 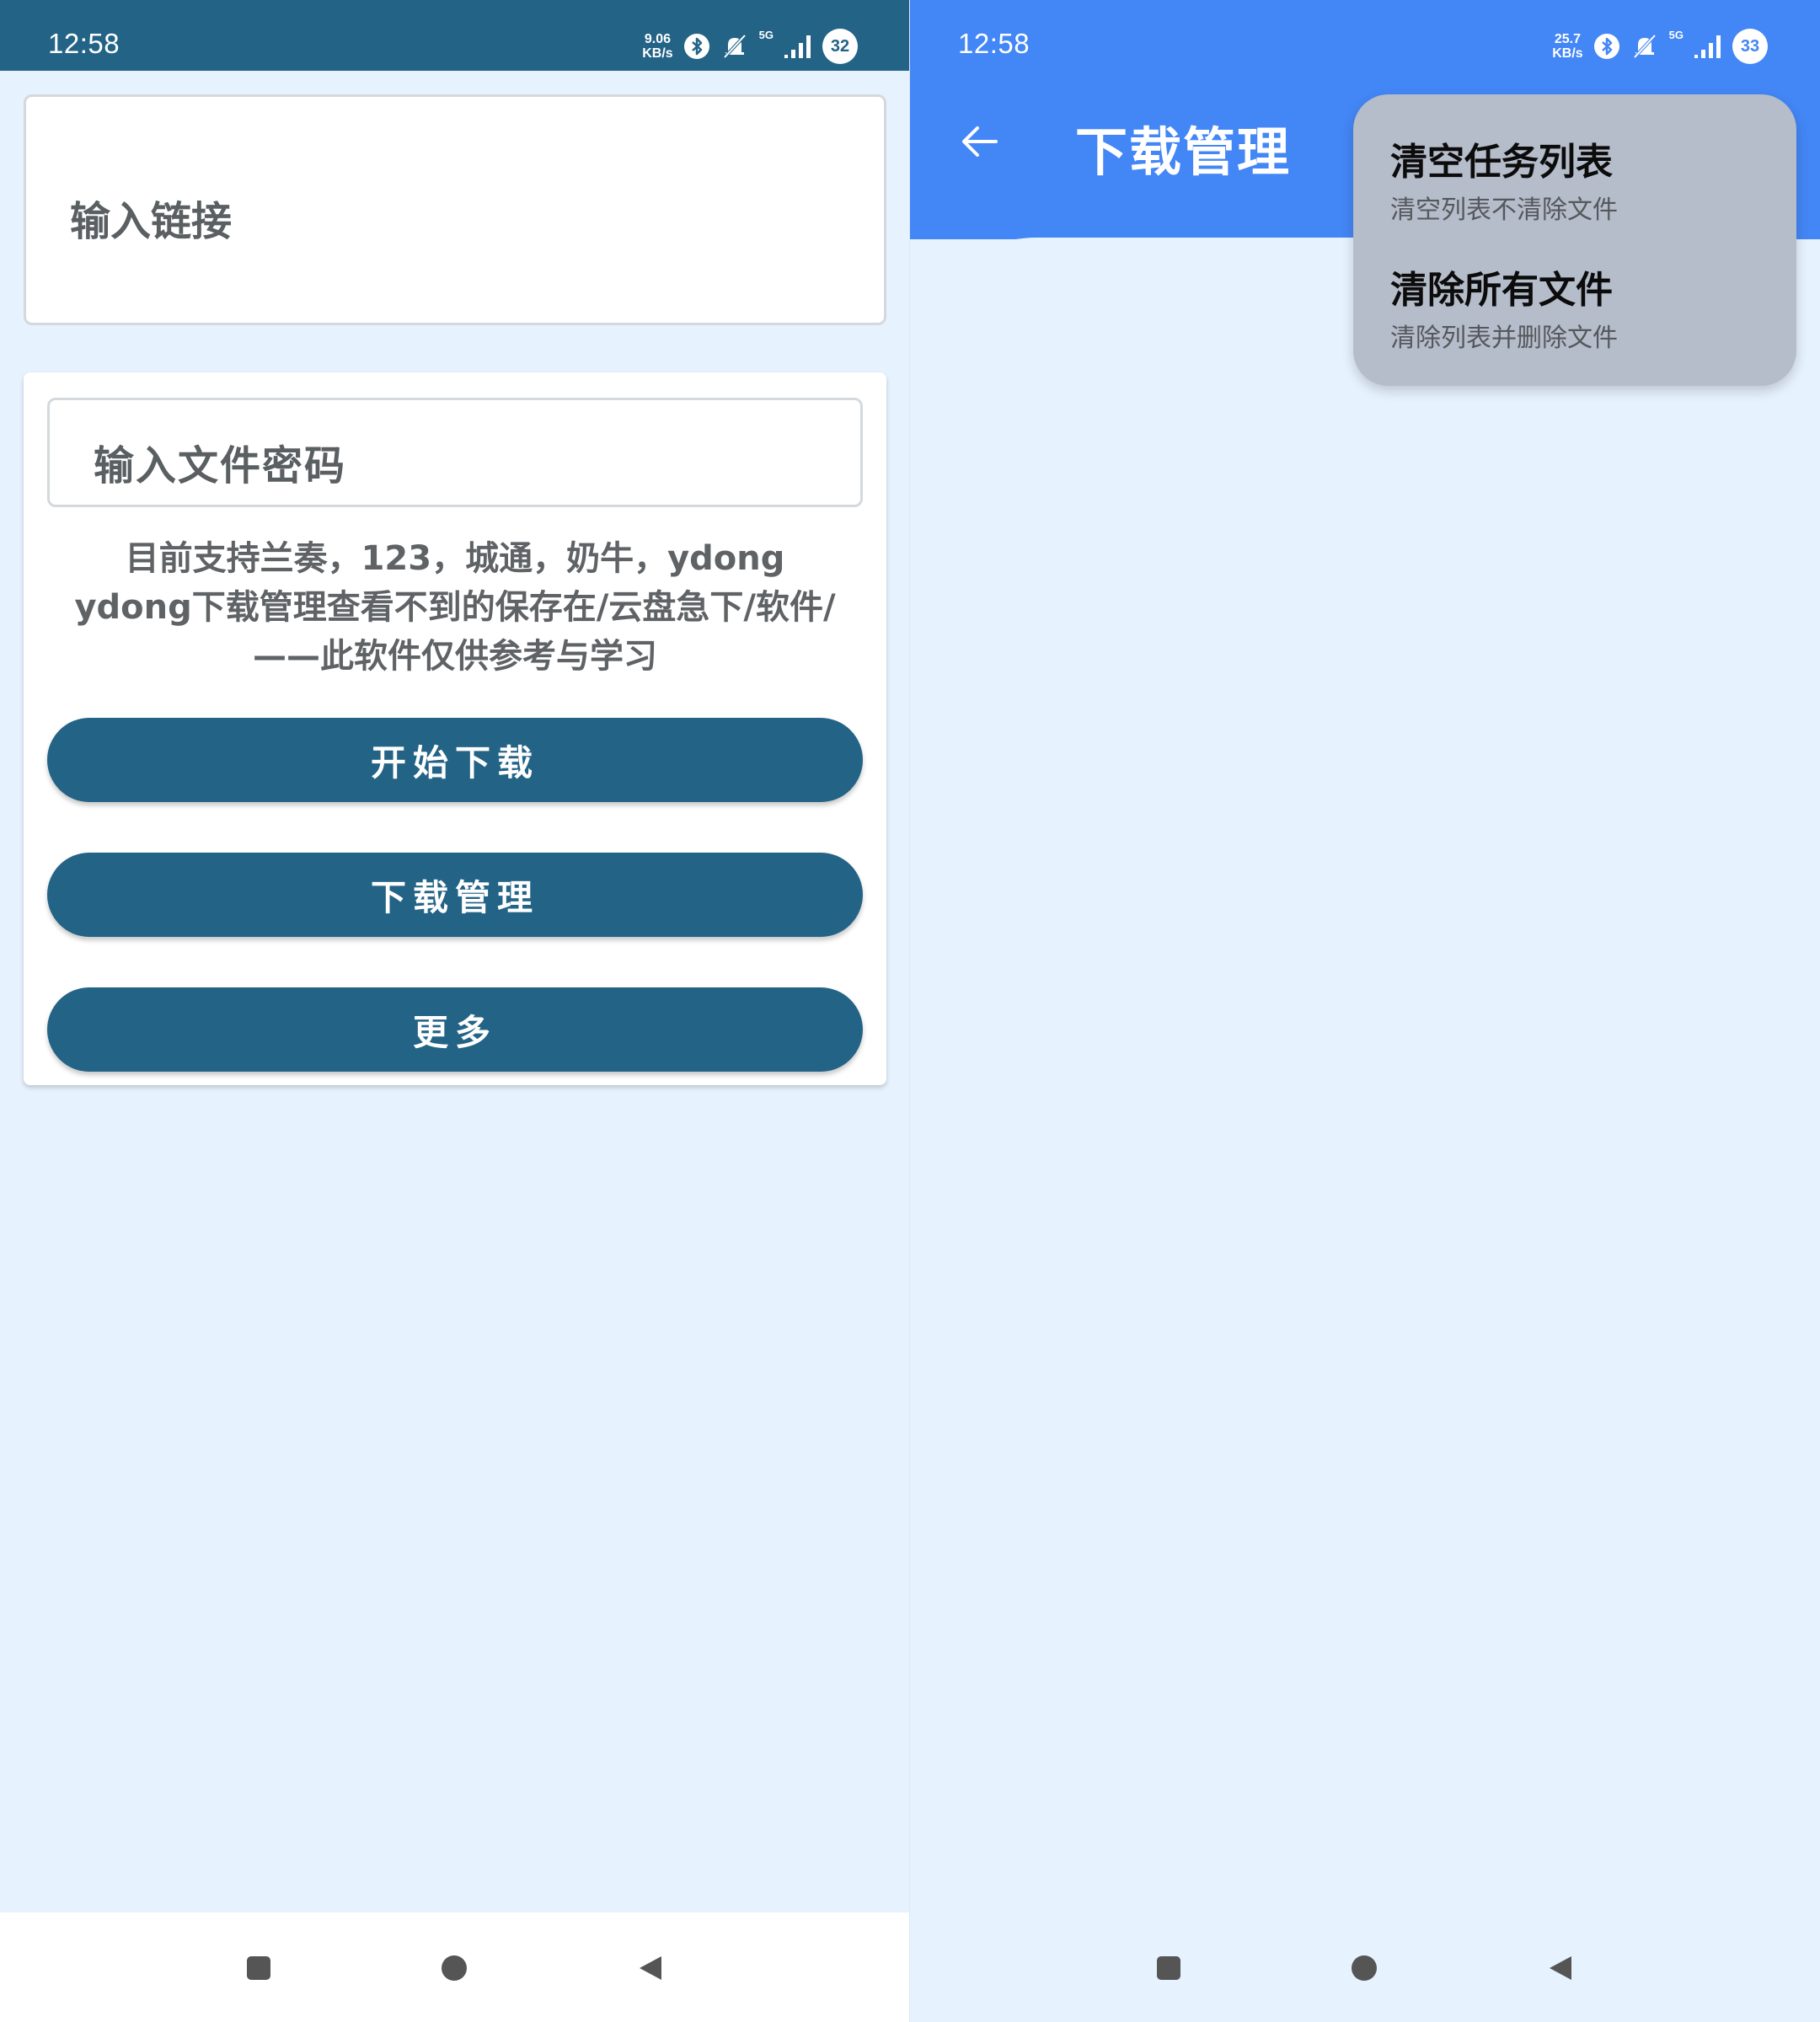 I want to click on network-speed: 25.7 KB/s, so click(x=1567, y=46).